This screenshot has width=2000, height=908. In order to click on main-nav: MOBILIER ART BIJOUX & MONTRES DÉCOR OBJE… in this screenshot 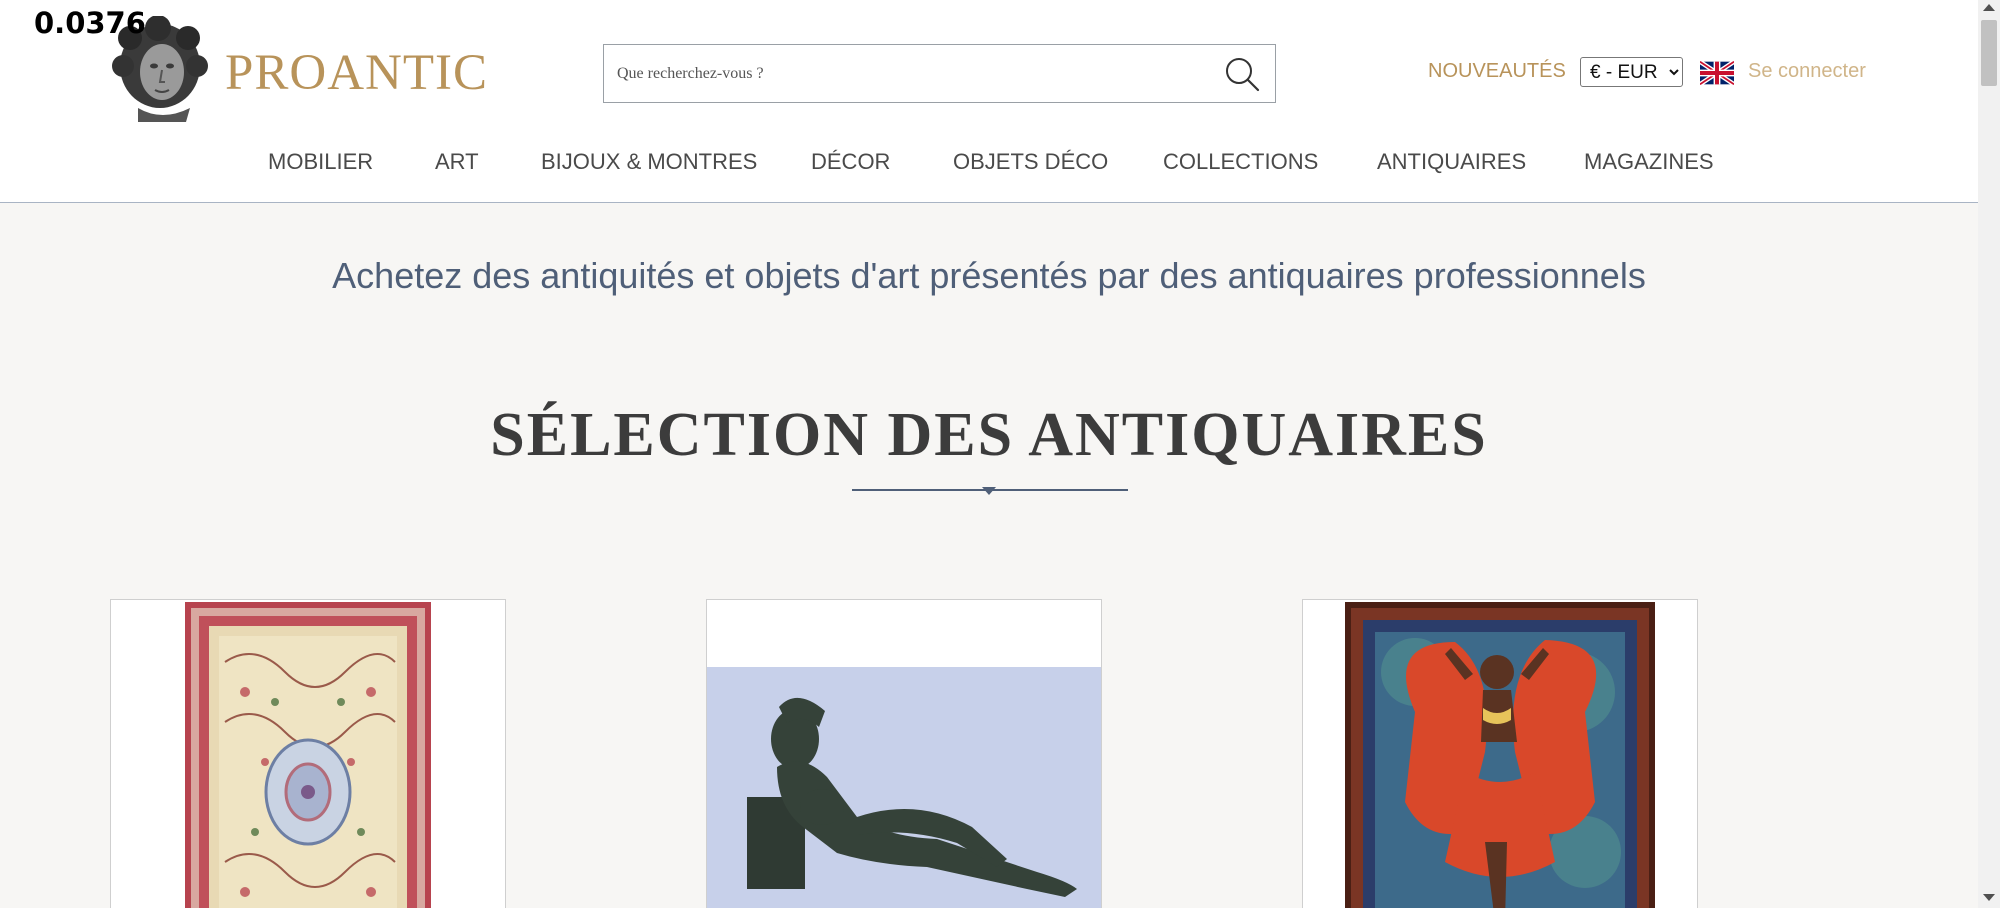, I will do `click(989, 164)`.